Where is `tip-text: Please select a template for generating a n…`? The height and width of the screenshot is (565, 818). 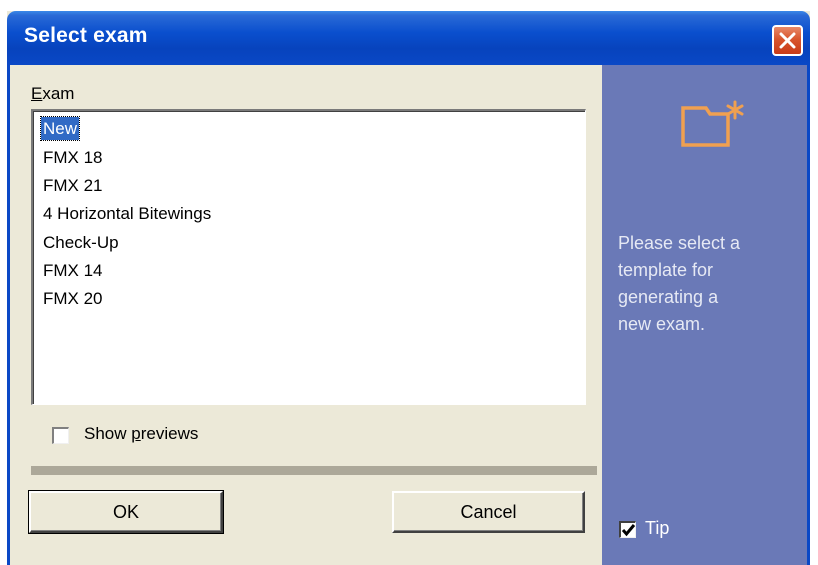
tip-text: Please select a template for generating a n… is located at coordinates (710, 284).